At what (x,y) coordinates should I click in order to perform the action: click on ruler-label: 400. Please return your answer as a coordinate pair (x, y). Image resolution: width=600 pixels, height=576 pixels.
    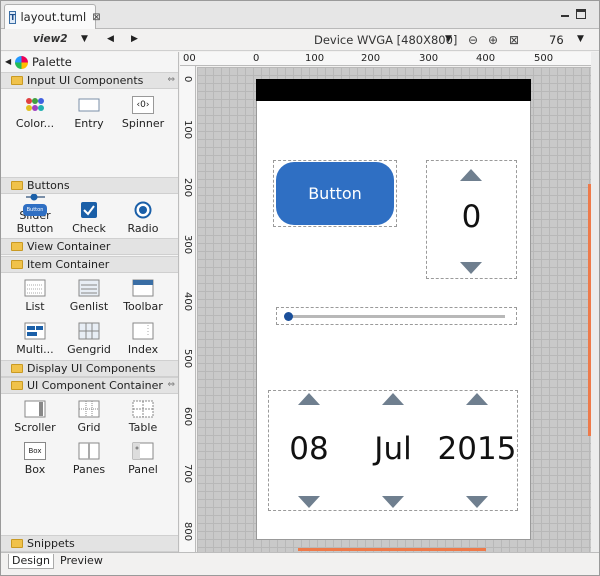
    Looking at the image, I should click on (486, 58).